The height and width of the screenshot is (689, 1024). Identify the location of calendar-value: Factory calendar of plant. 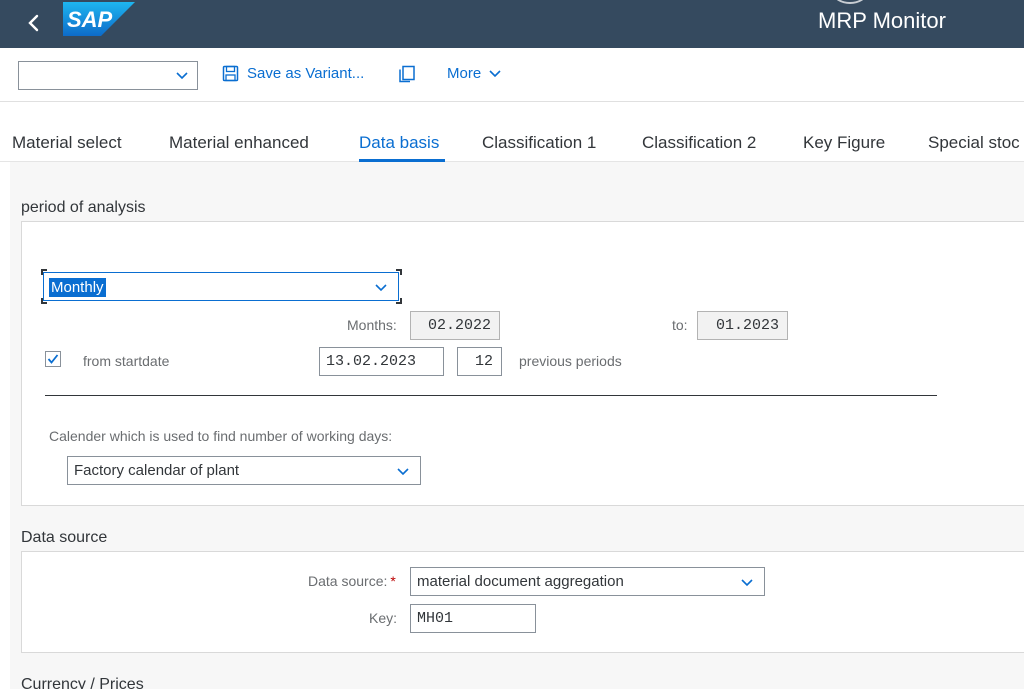
(157, 470).